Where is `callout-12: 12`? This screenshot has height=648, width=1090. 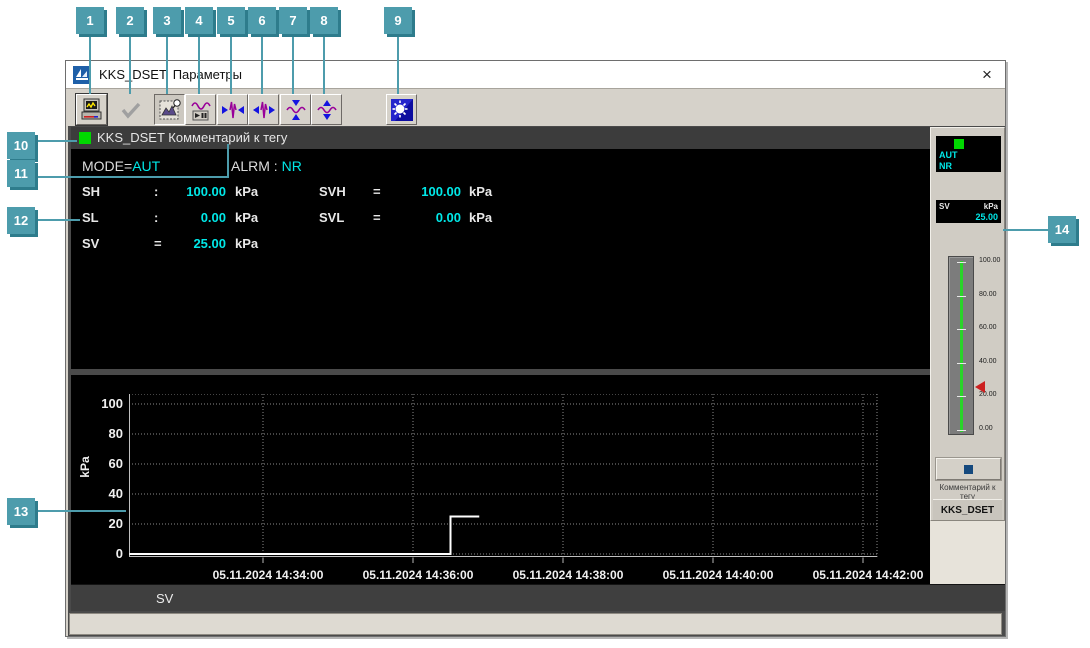 callout-12: 12 is located at coordinates (21, 220).